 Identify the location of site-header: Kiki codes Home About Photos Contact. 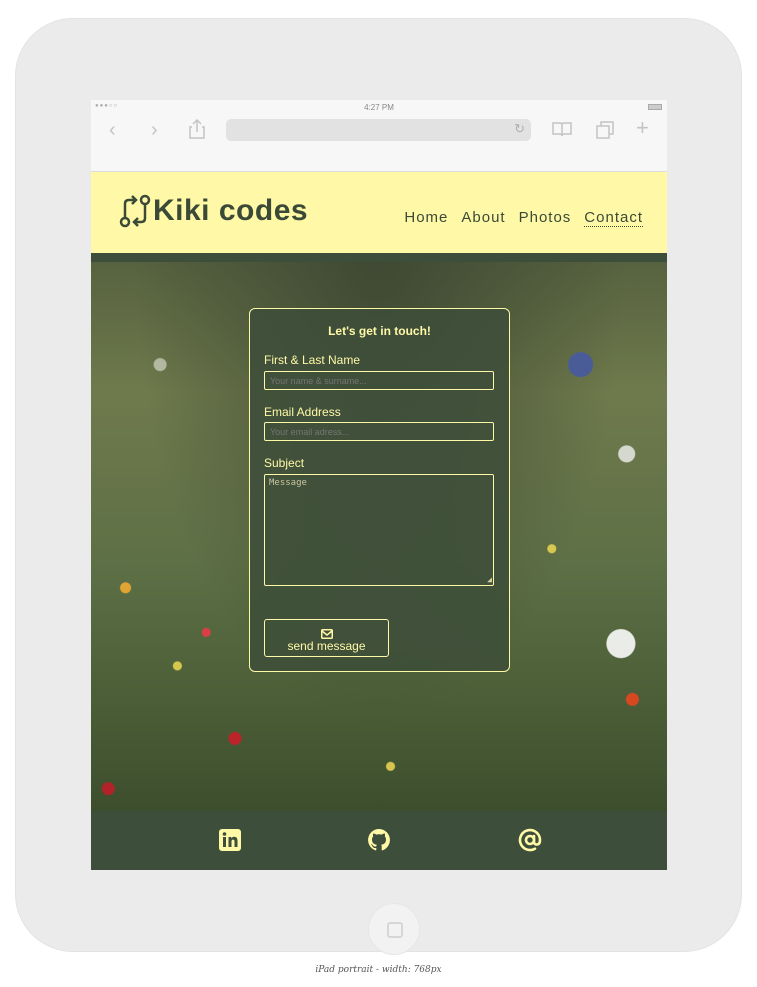
(379, 212).